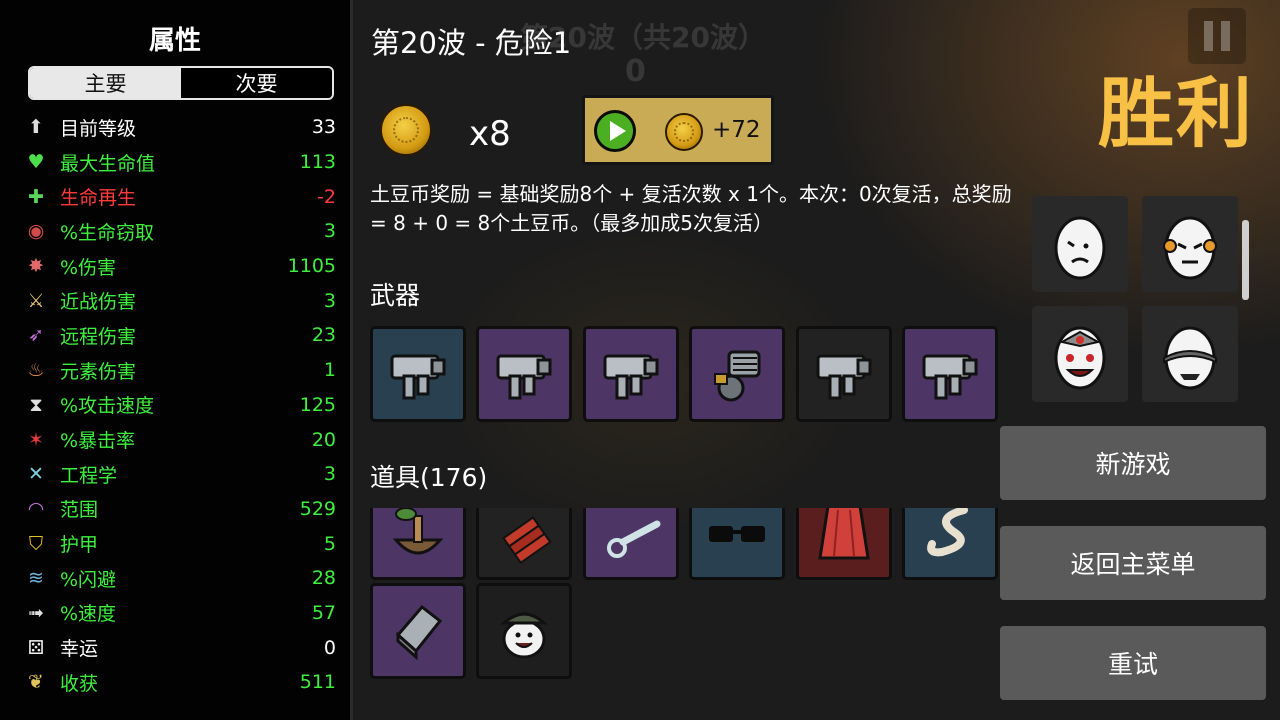 The height and width of the screenshot is (720, 1280). I want to click on stat-value: 20, so click(323, 439).